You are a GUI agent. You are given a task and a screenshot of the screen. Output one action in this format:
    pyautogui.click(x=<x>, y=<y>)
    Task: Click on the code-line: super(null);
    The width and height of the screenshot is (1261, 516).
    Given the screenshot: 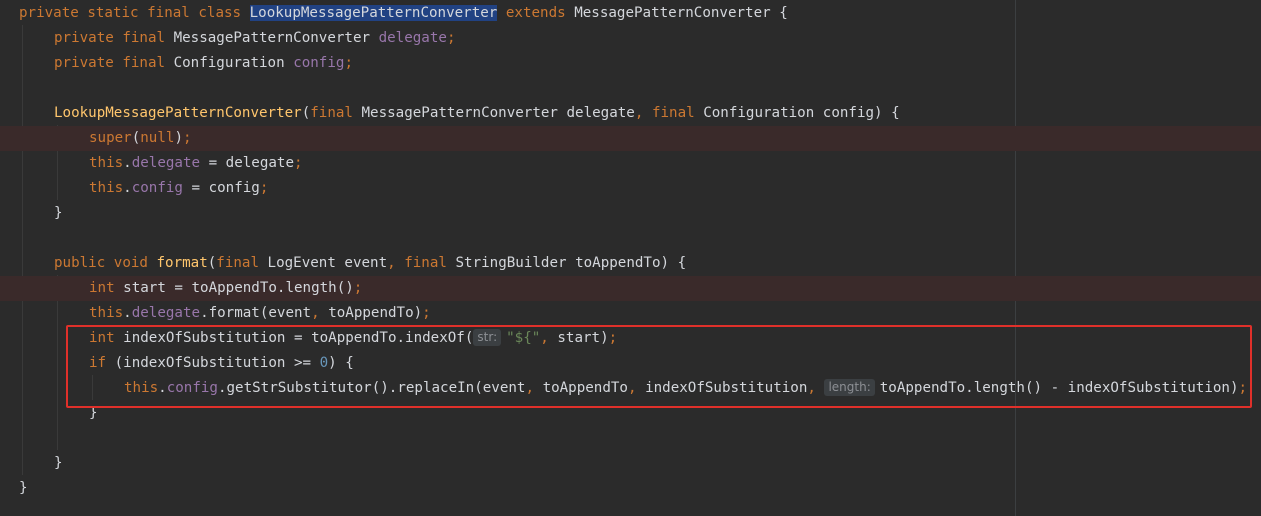 What is the action you would take?
    pyautogui.click(x=630, y=138)
    